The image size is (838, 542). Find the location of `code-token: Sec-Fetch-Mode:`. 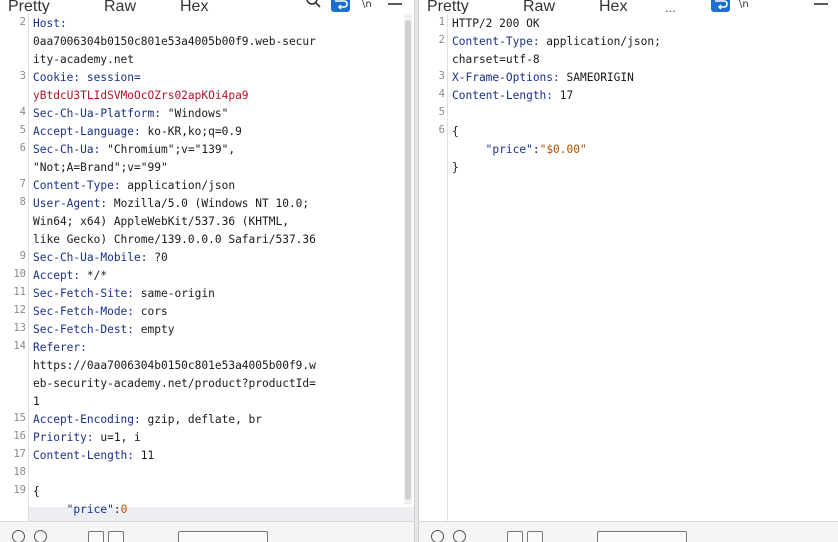

code-token: Sec-Fetch-Mode: is located at coordinates (84, 311).